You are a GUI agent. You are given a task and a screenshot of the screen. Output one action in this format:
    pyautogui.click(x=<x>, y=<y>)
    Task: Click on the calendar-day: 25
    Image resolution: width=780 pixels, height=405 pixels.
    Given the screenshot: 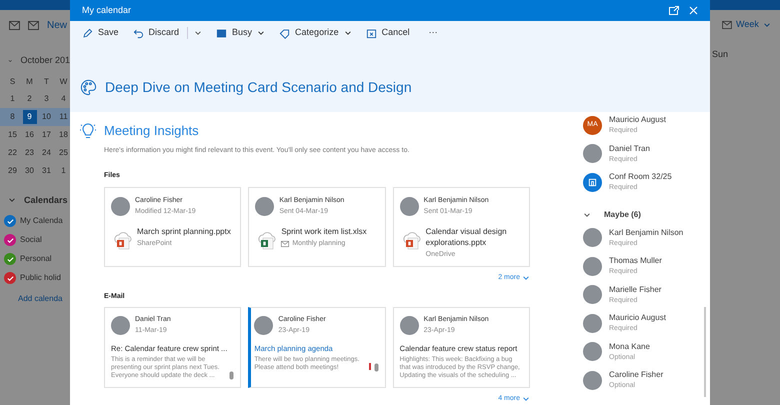 What is the action you would take?
    pyautogui.click(x=63, y=153)
    